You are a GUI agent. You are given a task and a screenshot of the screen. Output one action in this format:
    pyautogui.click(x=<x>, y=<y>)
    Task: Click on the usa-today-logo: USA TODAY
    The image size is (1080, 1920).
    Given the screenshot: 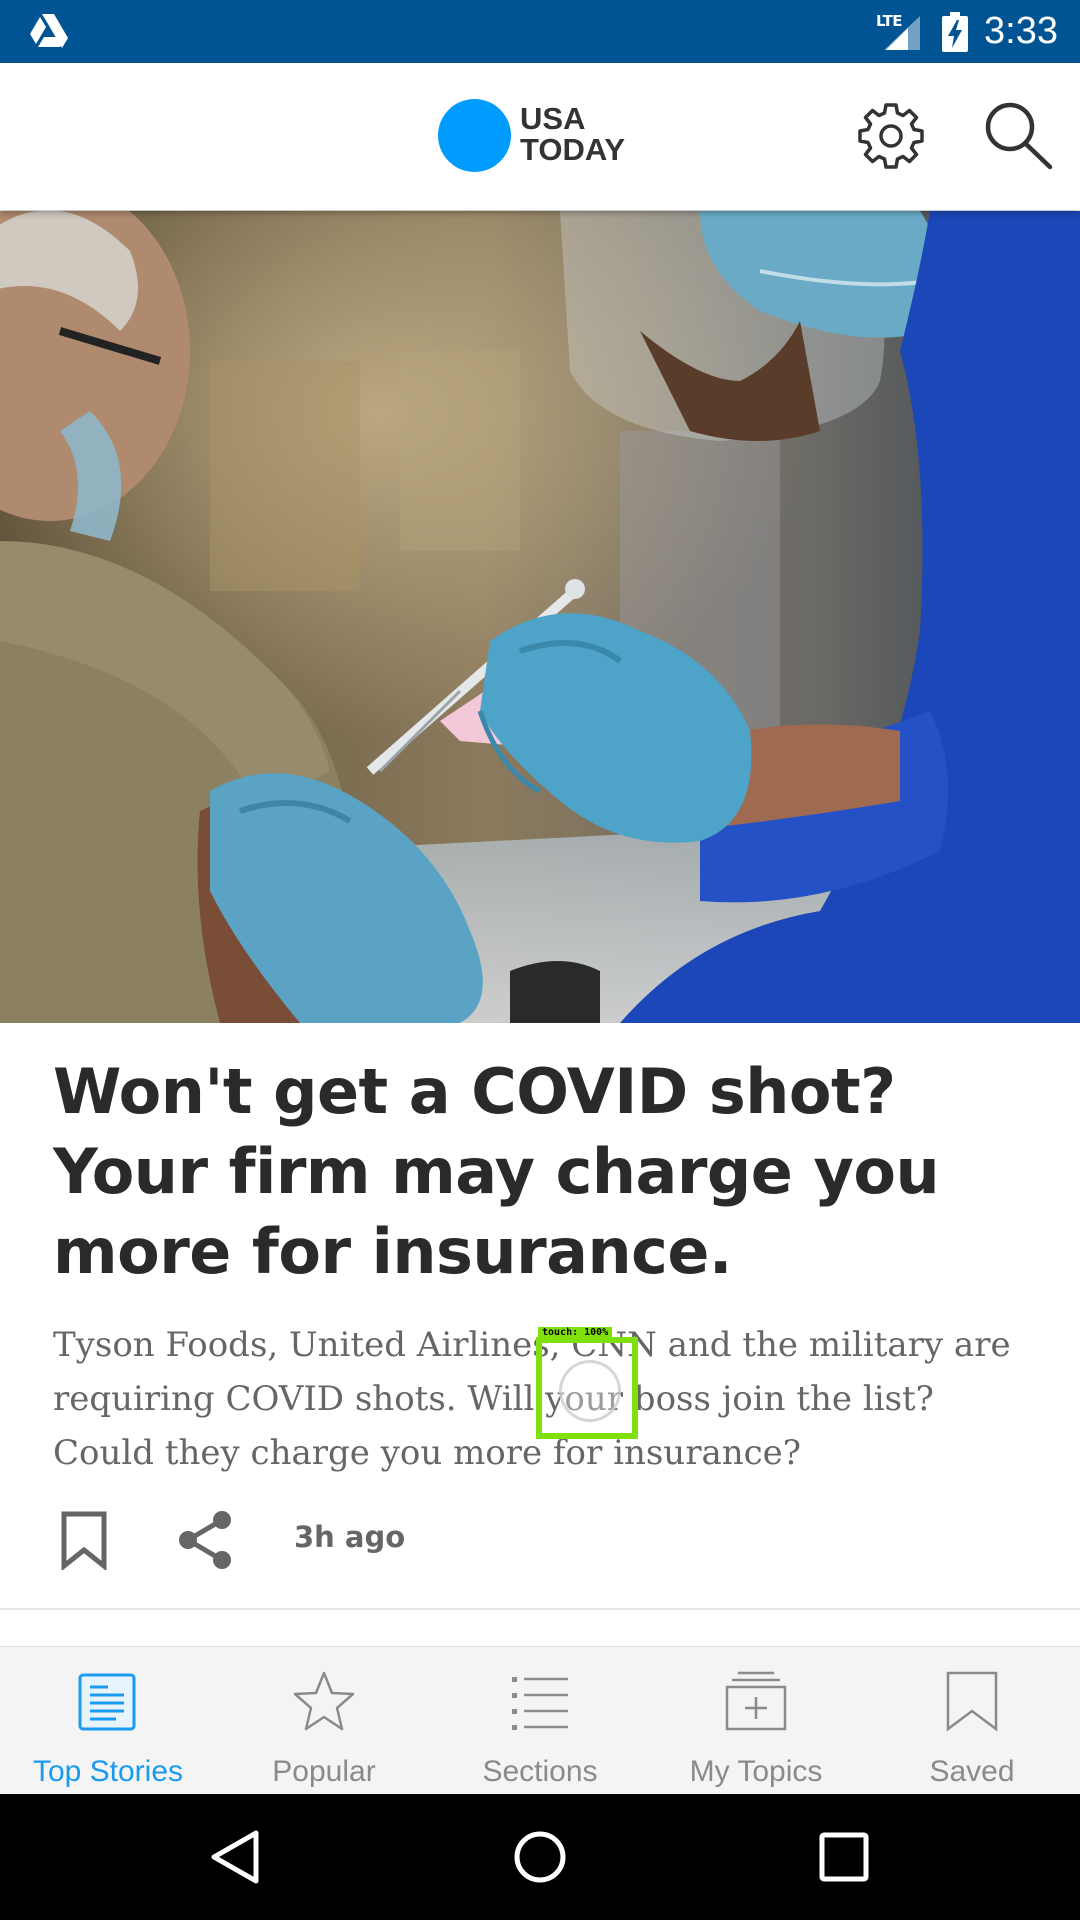 What is the action you would take?
    pyautogui.click(x=572, y=134)
    